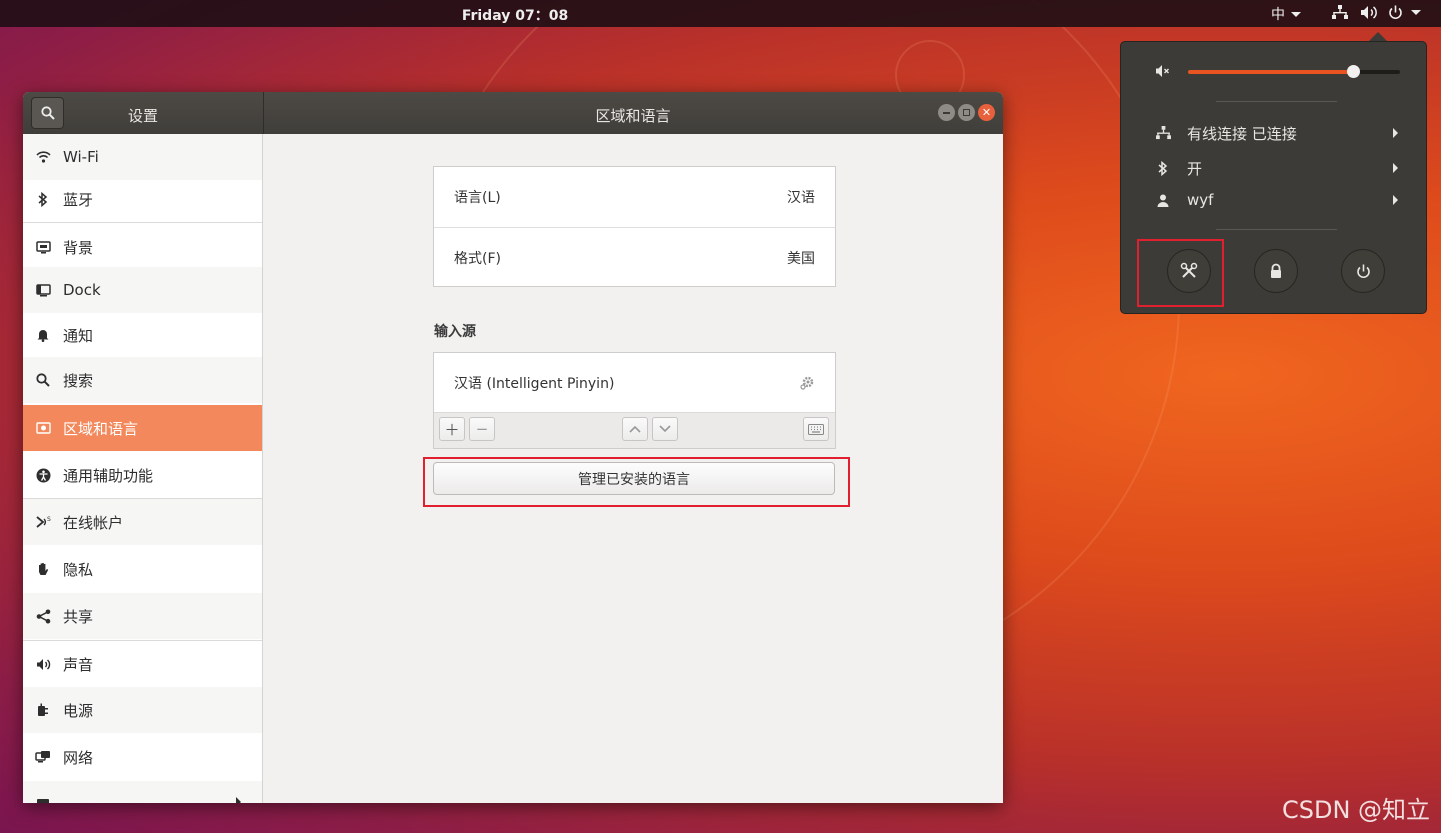  I want to click on move-up-button, so click(635, 429).